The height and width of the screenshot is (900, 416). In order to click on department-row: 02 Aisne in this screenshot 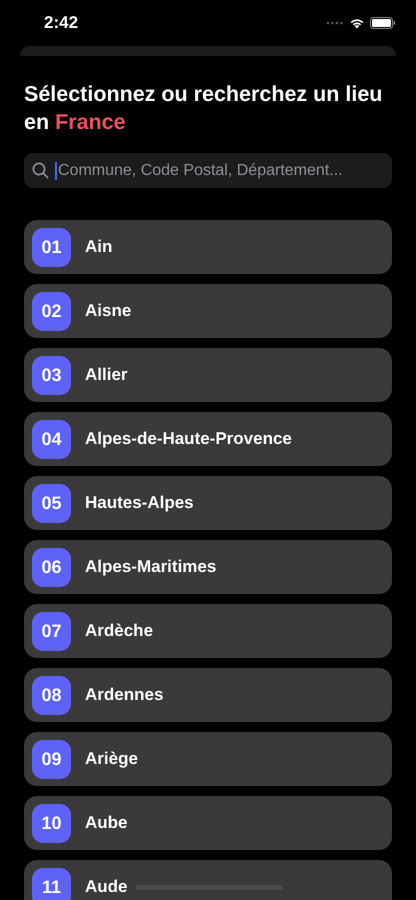, I will do `click(208, 311)`.